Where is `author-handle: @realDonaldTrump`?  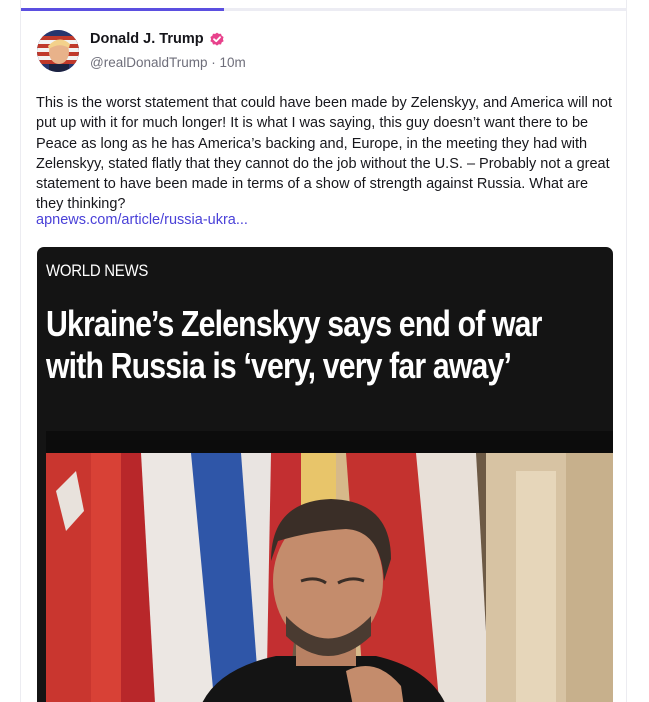 author-handle: @realDonaldTrump is located at coordinates (149, 62).